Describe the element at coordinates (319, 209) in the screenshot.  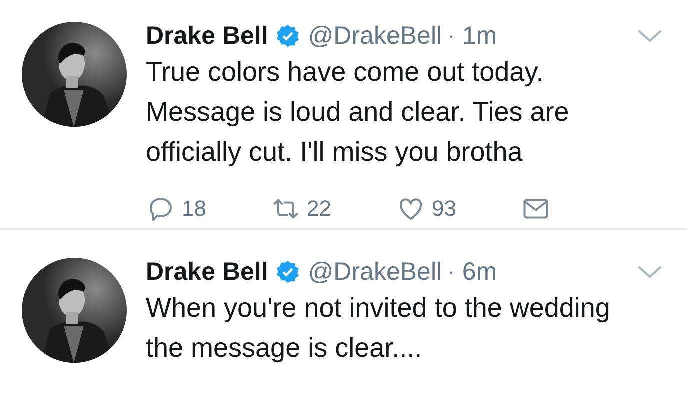
I see `retweet-count: 22` at that location.